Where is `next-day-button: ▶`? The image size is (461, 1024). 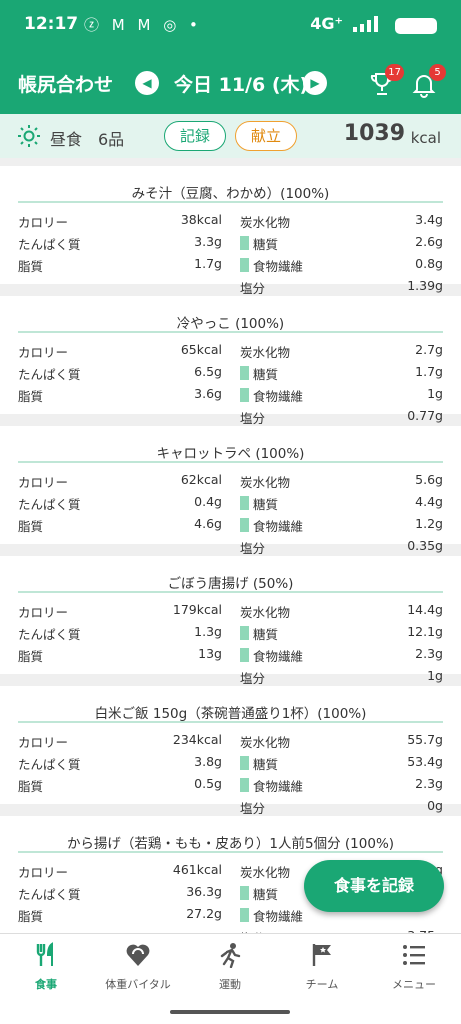 next-day-button: ▶ is located at coordinates (315, 83).